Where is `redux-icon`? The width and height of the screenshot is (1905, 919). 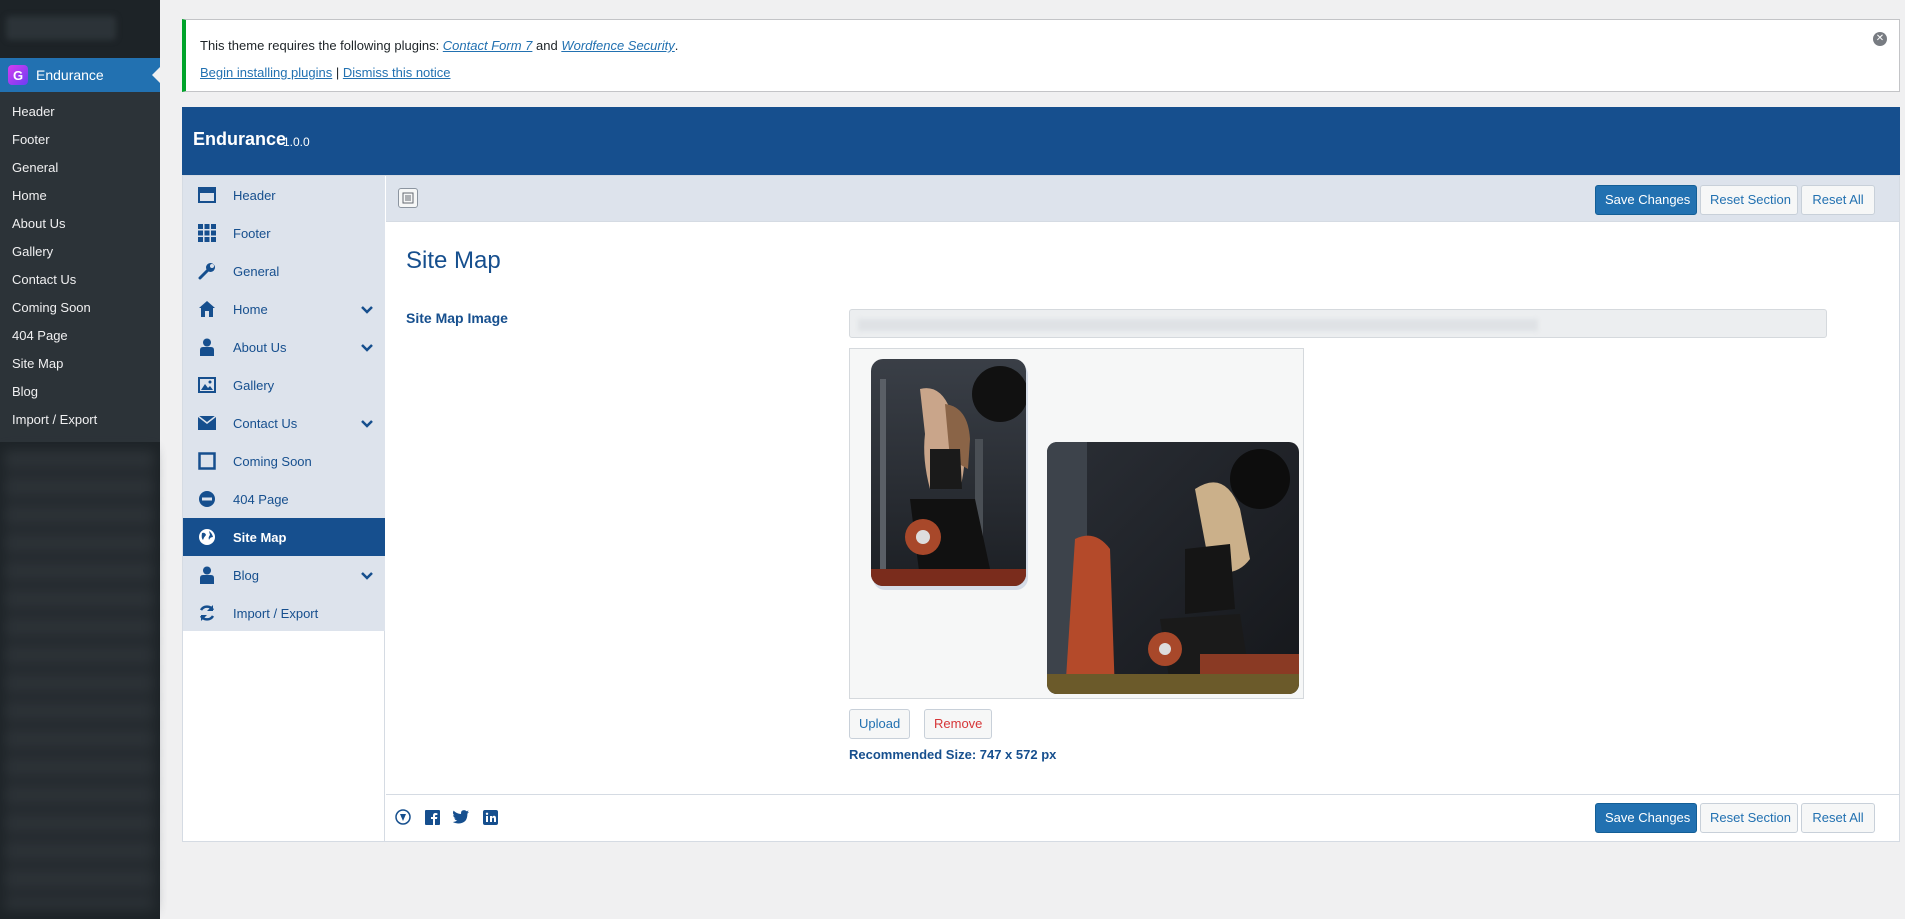 redux-icon is located at coordinates (403, 817).